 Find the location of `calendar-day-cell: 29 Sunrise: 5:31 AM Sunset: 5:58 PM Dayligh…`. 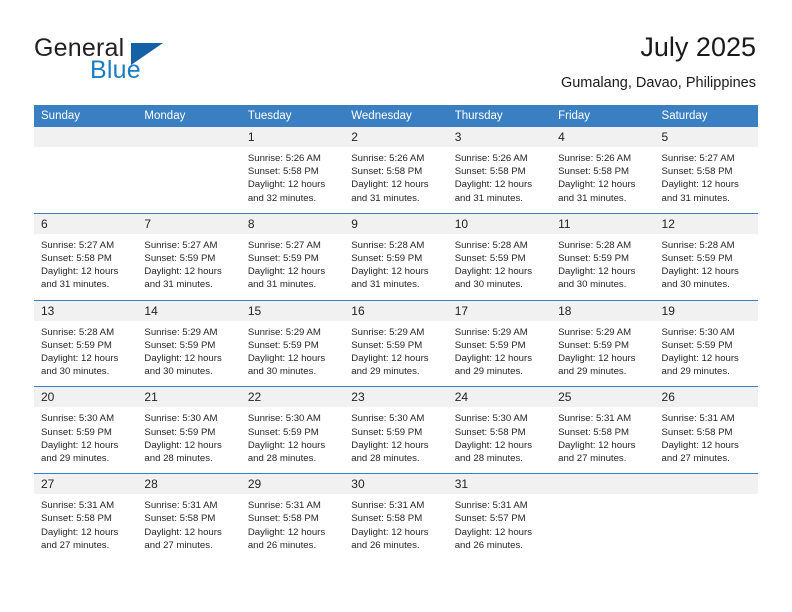

calendar-day-cell: 29 Sunrise: 5:31 AM Sunset: 5:58 PM Dayligh… is located at coordinates (292, 517).